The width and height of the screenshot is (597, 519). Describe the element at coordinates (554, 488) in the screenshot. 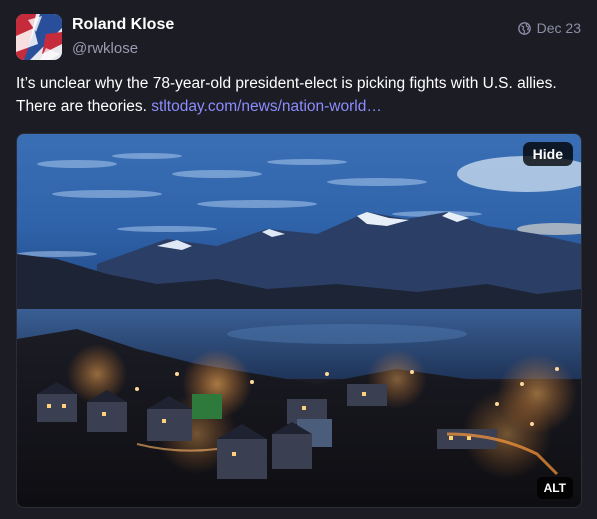

I see `alt-text-badge: ALT` at that location.